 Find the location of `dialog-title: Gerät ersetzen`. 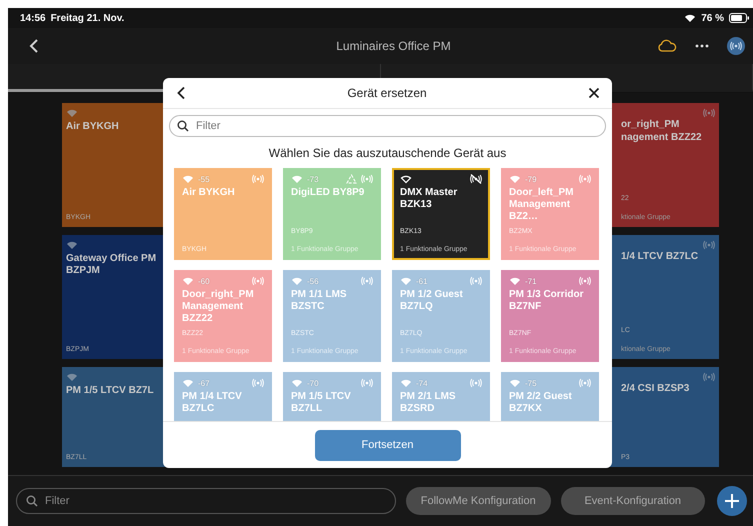

dialog-title: Gerät ersetzen is located at coordinates (387, 93).